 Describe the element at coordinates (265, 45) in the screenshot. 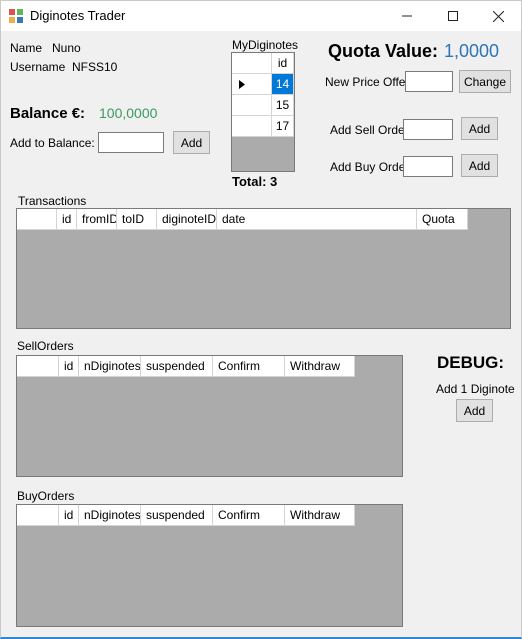

I see `my-diginotes-label: MyDiginotes` at that location.